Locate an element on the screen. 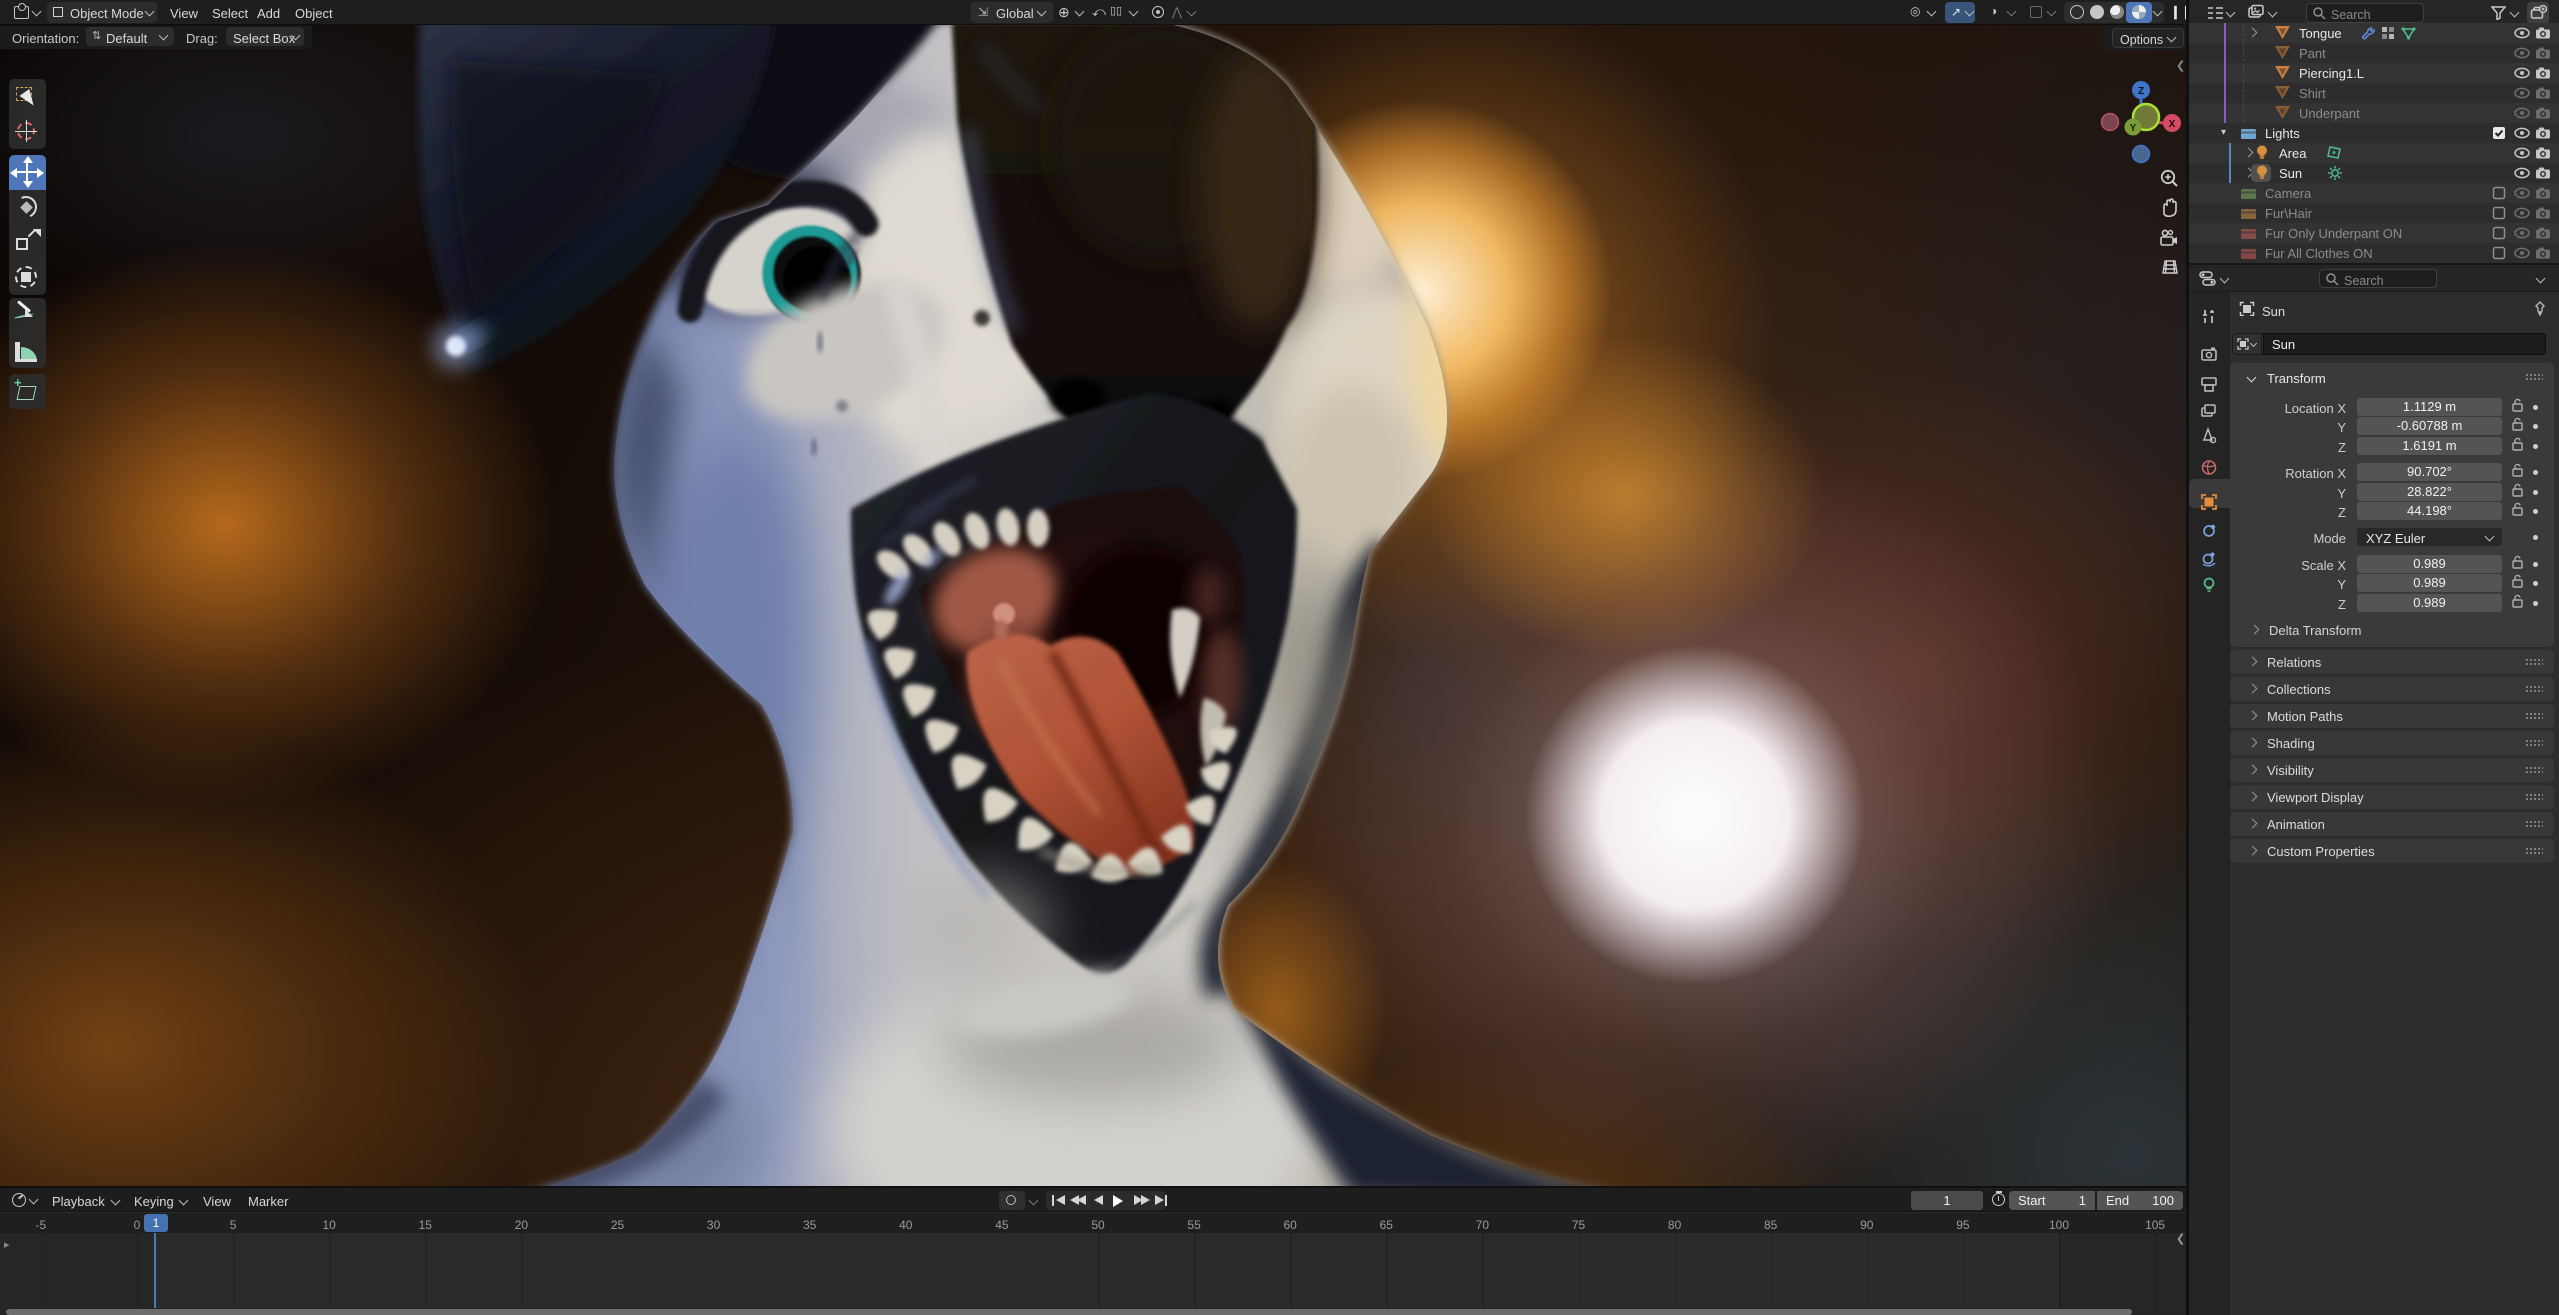  svg-text: Z is located at coordinates (2141, 91).